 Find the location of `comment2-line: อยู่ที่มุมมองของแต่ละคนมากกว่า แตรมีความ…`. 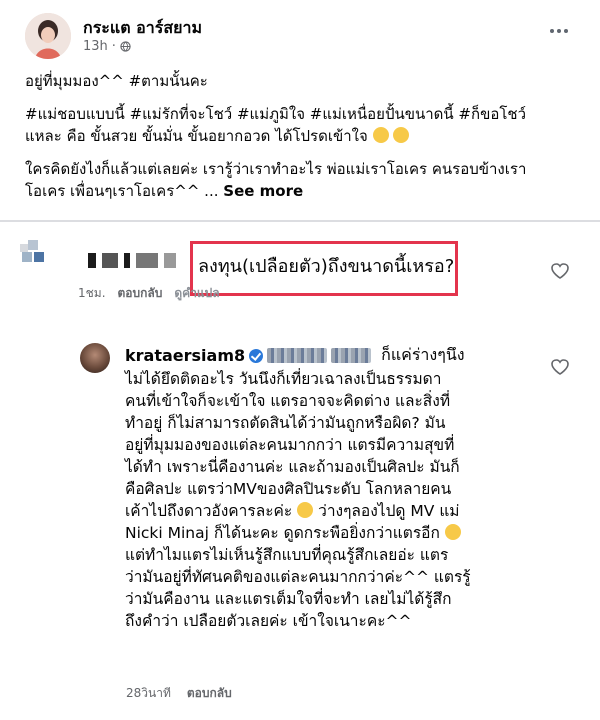

comment2-line: อยู่ที่มุมมองของแต่ละคนมากกว่า แตรมีความ… is located at coordinates (290, 445).